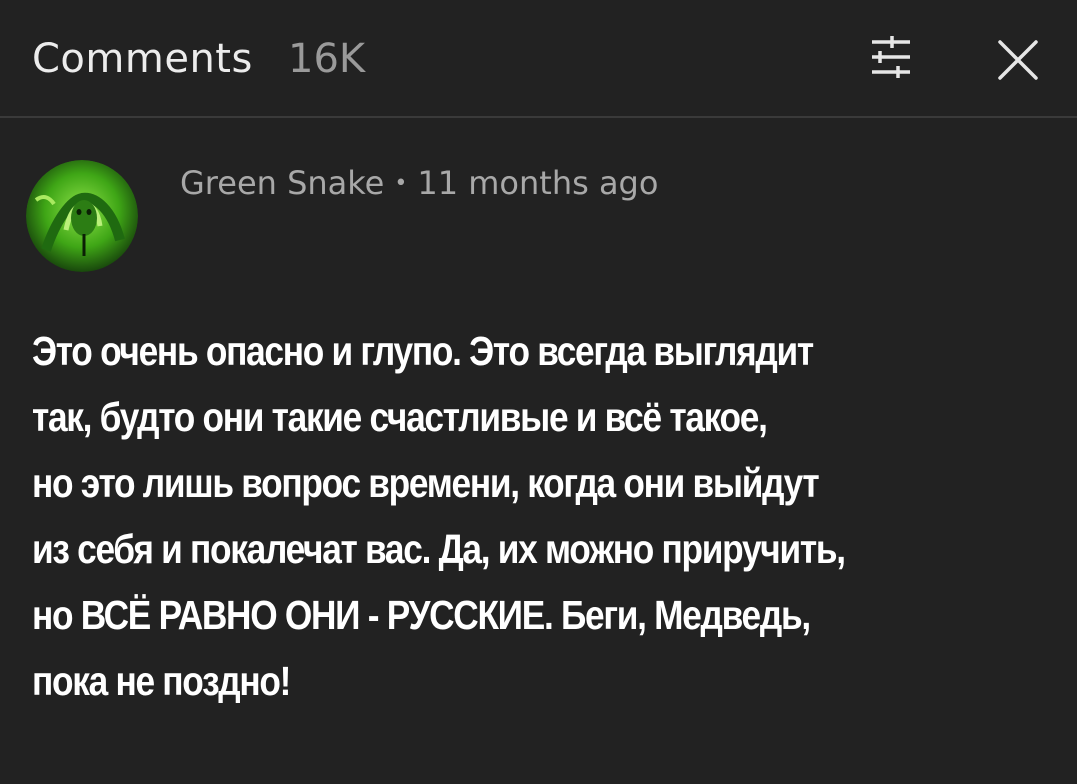  Describe the element at coordinates (161, 681) in the screenshot. I see `comment-line: пока не поздно!` at that location.